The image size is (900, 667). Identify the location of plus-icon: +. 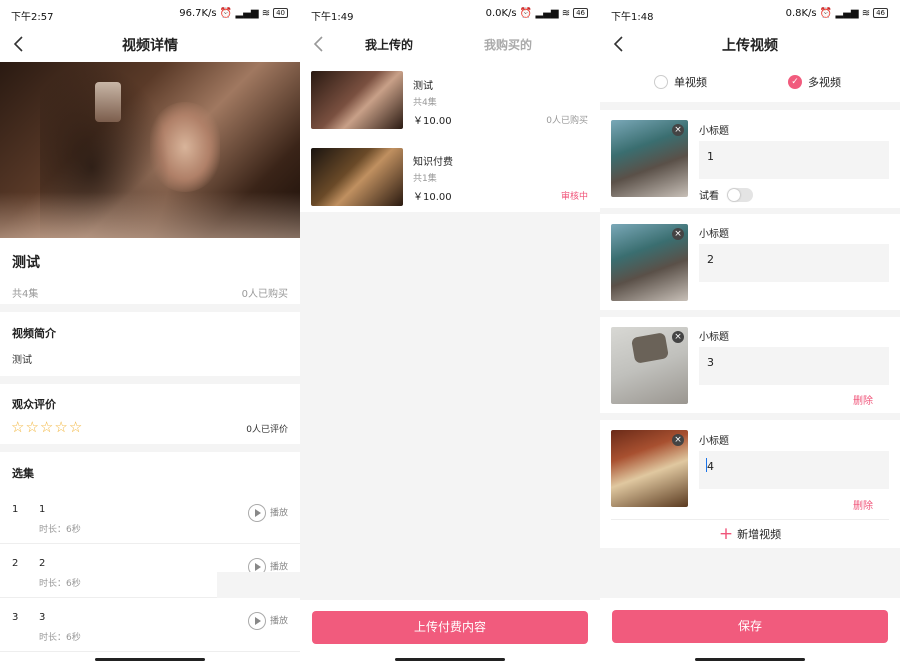
(726, 534).